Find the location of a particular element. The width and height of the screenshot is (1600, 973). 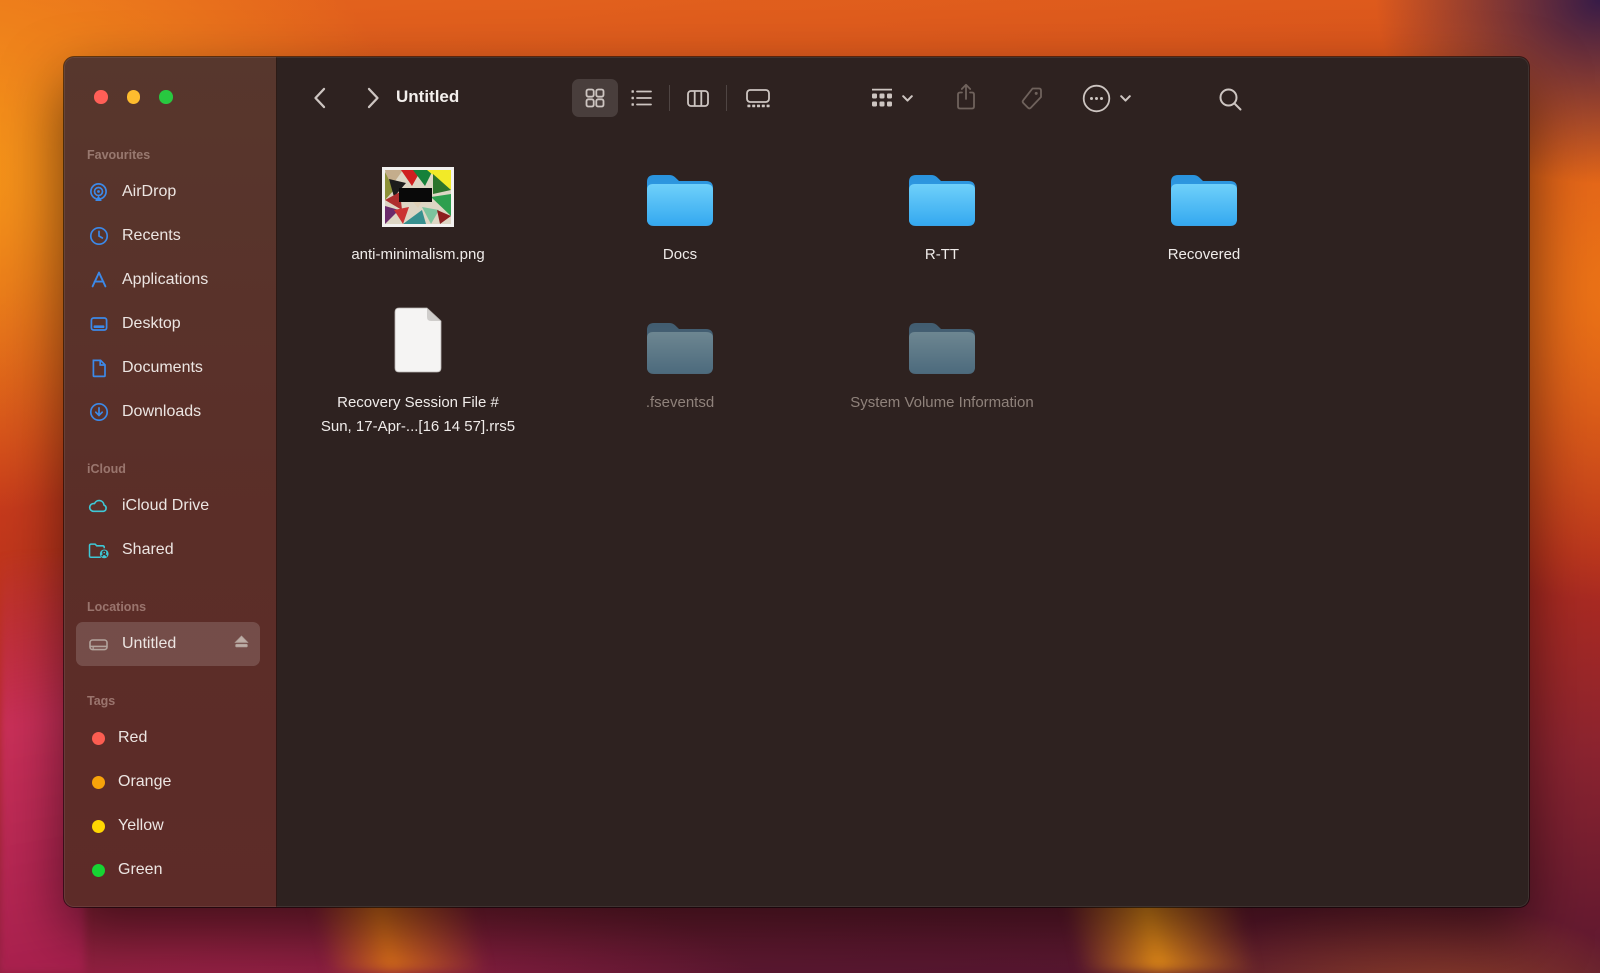

folder-r-tt: R-TT is located at coordinates (942, 211).